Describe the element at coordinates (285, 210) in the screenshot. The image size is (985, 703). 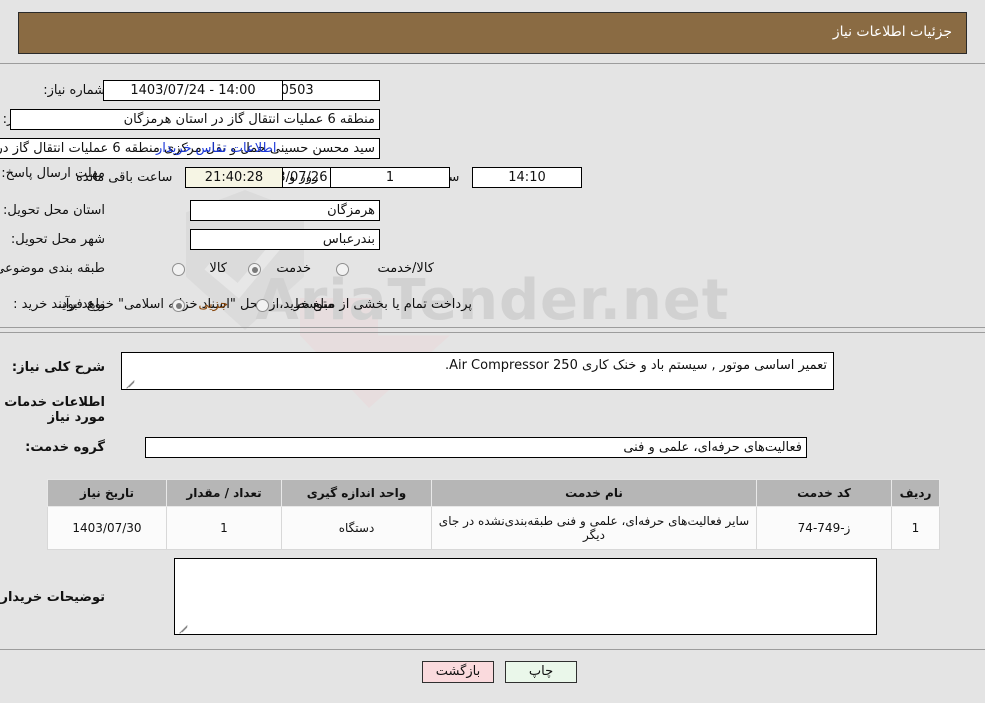
I see `province-value: هرمزگان` at that location.